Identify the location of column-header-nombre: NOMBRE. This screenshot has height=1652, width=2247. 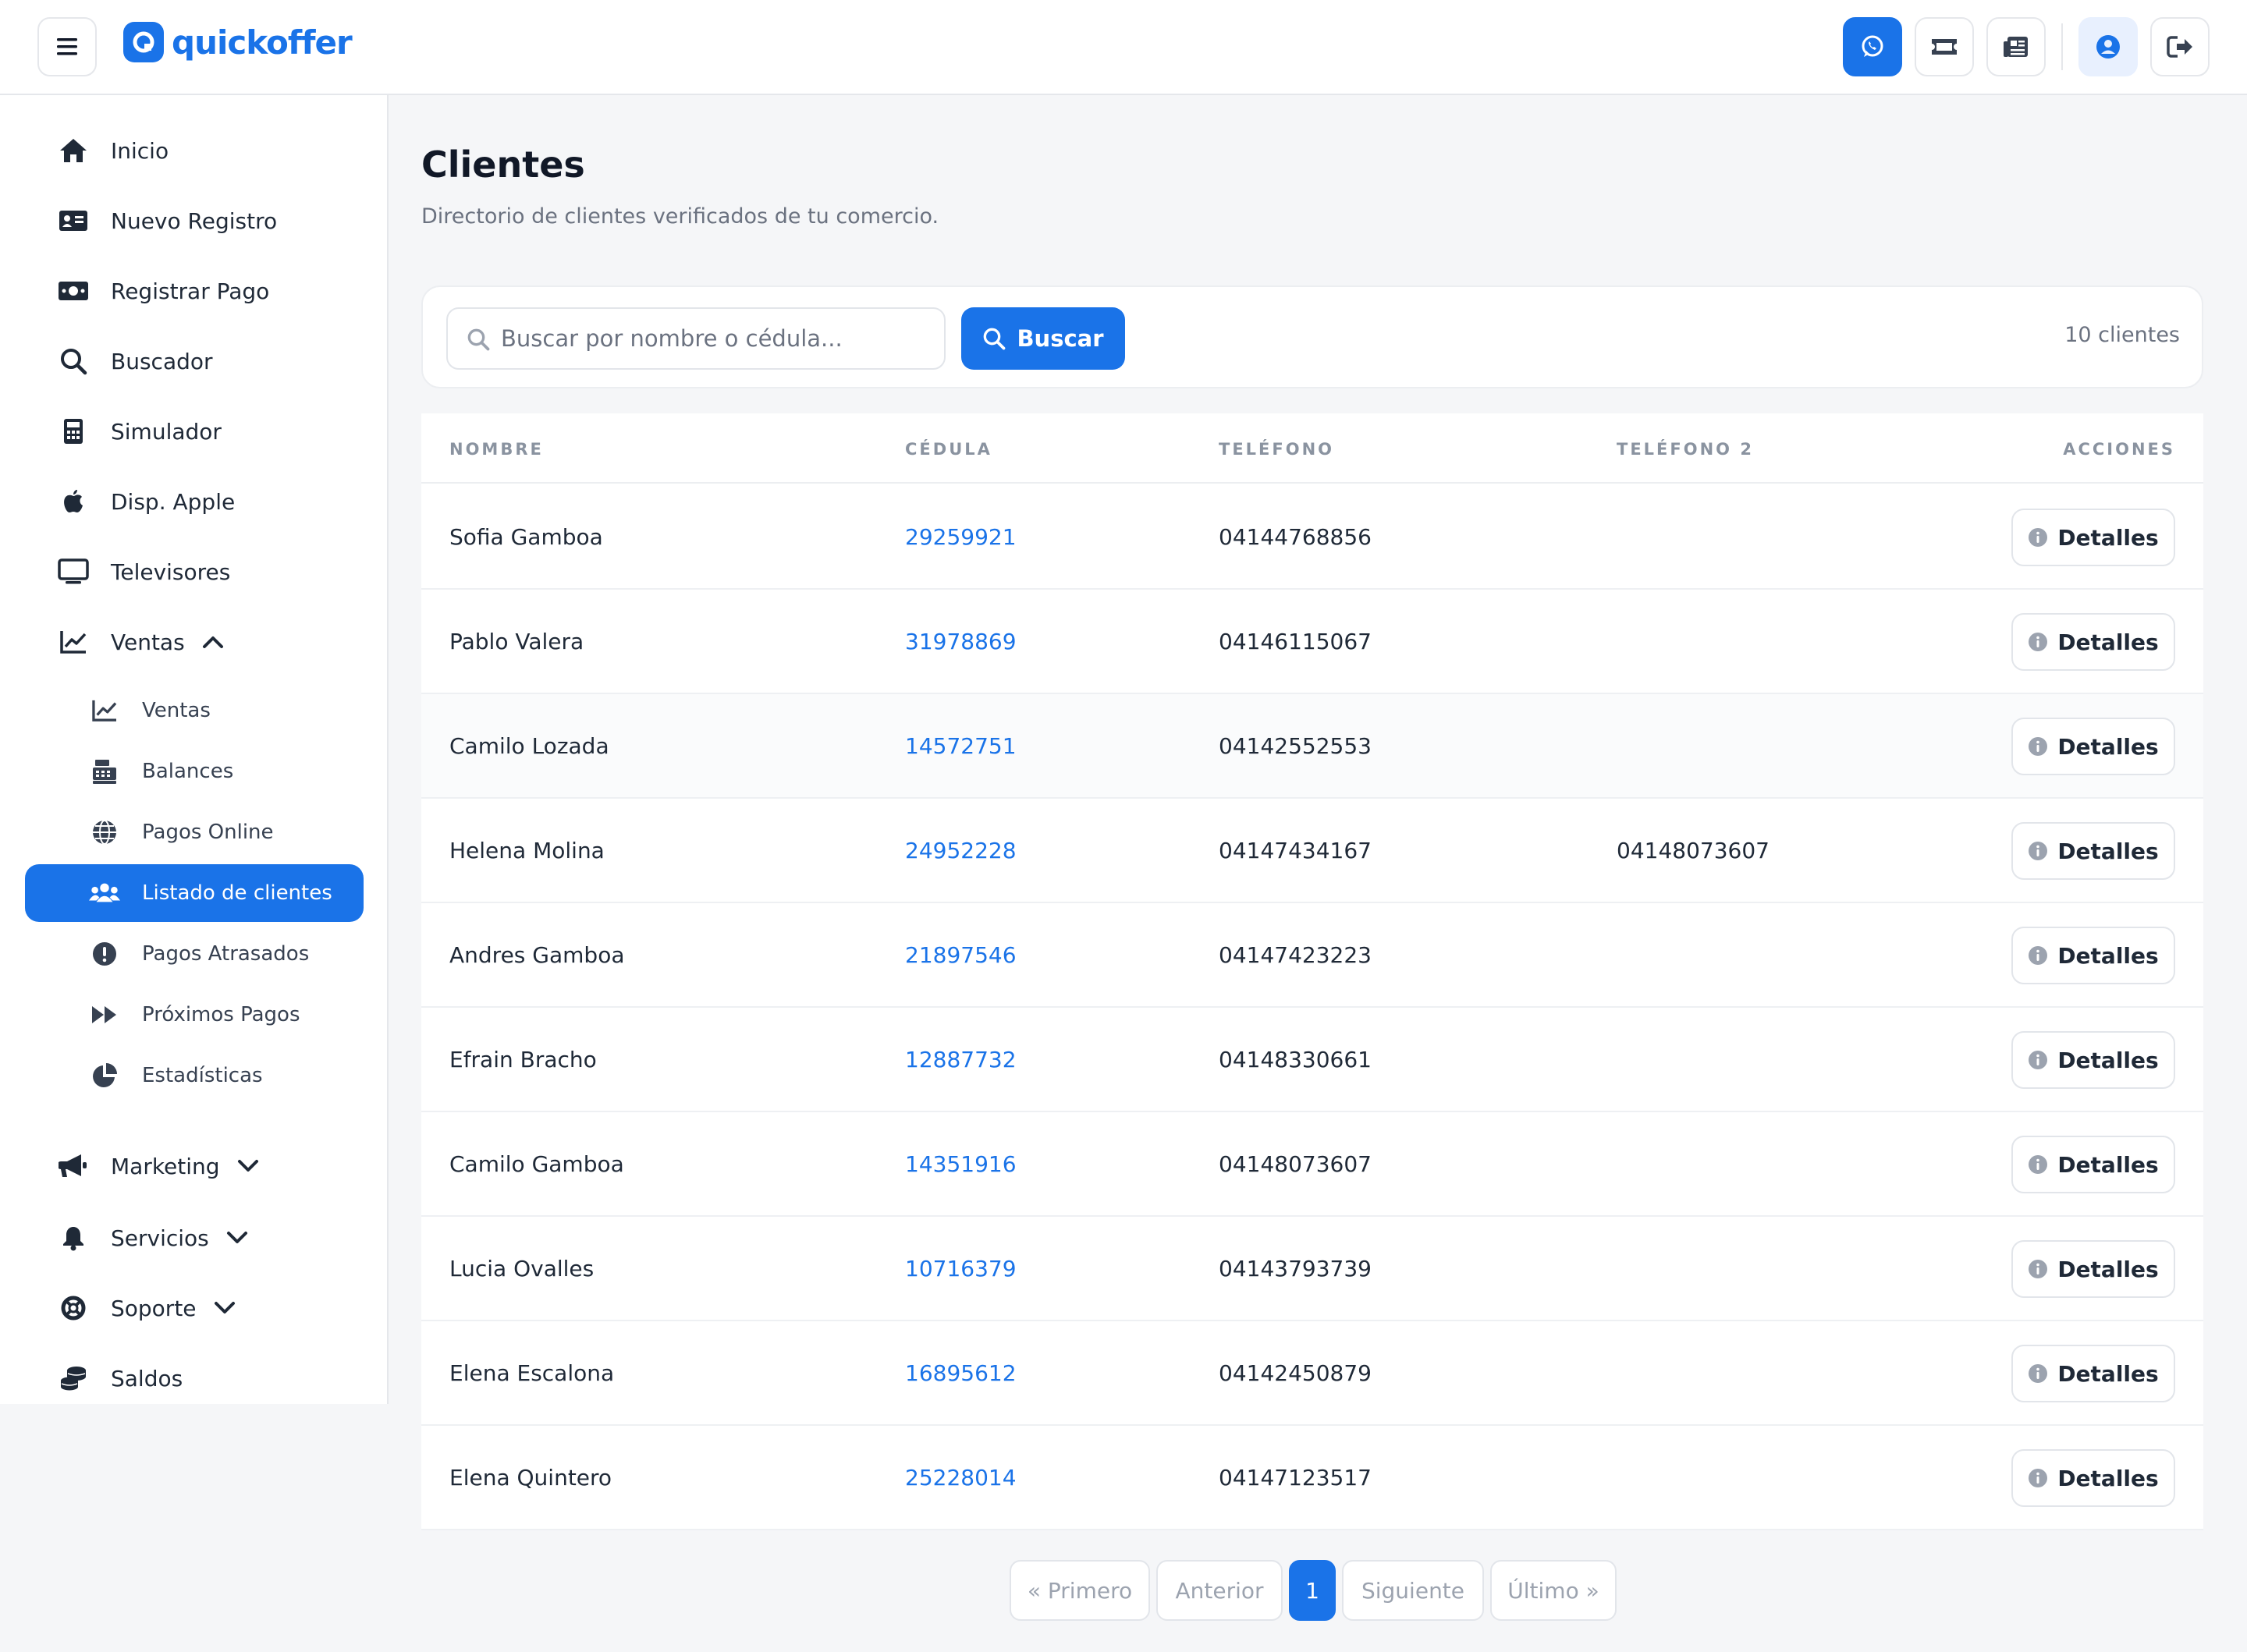
(496, 449).